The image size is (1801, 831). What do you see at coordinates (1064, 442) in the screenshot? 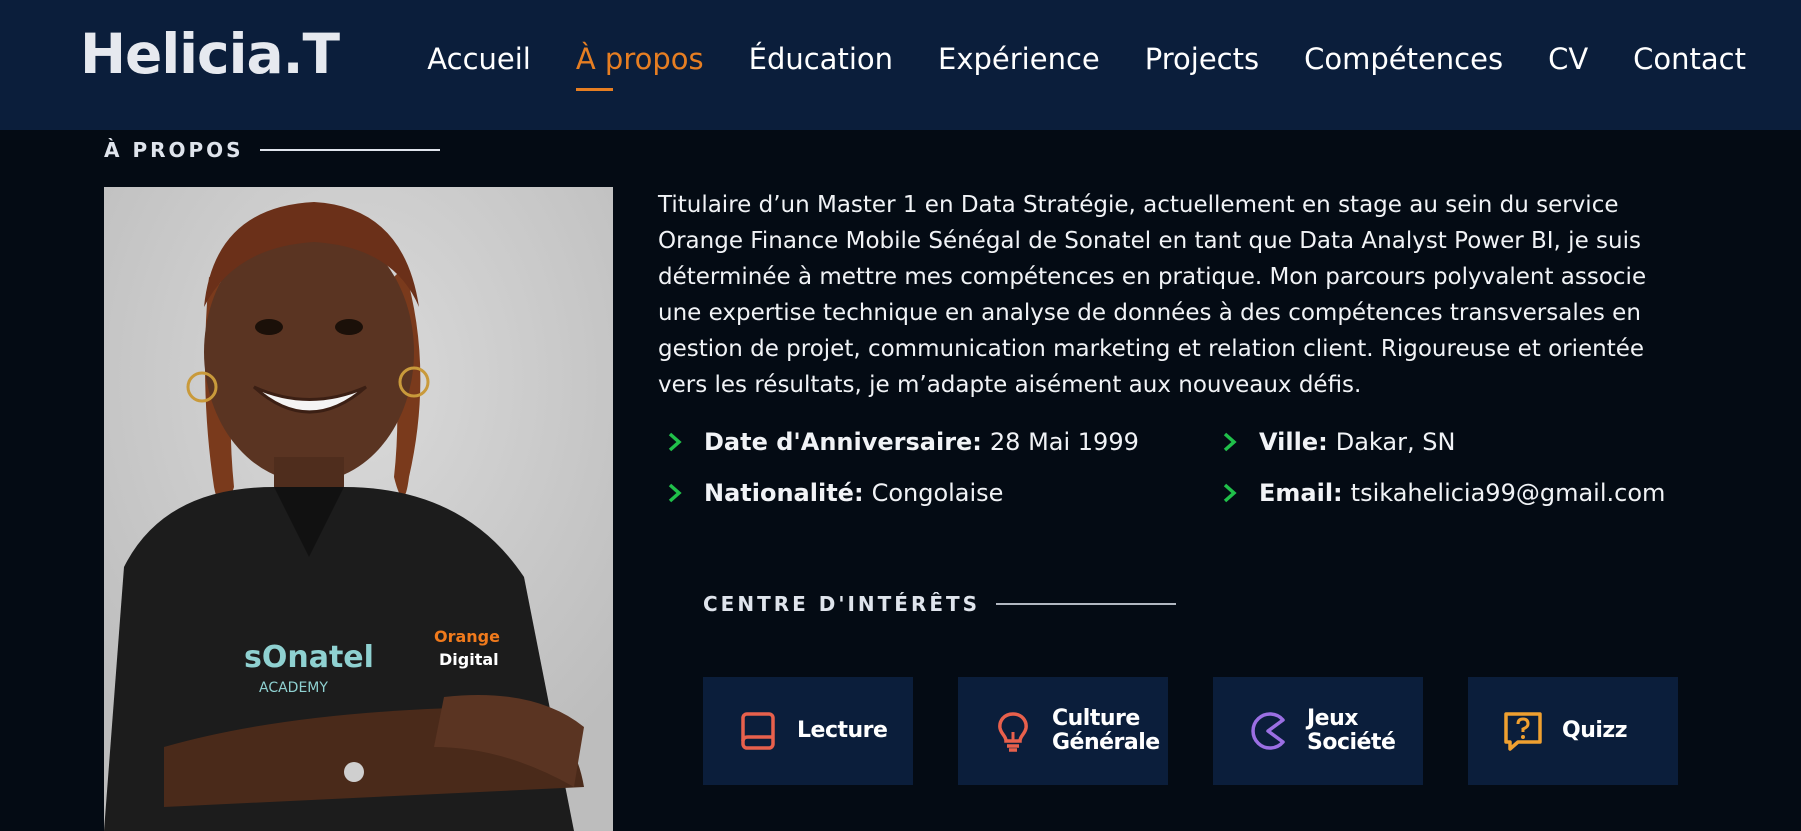
I see `birthday-value: 28 Mai 1999` at bounding box center [1064, 442].